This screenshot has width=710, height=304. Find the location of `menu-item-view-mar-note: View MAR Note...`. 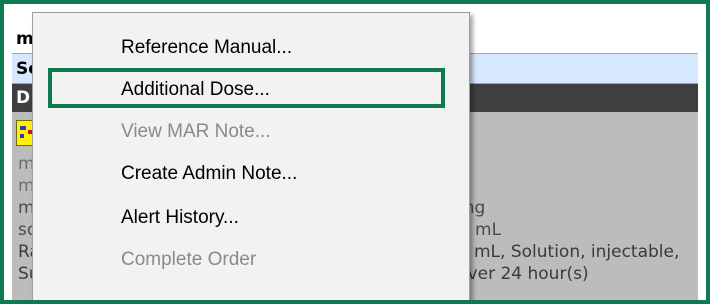

menu-item-view-mar-note: View MAR Note... is located at coordinates (251, 132).